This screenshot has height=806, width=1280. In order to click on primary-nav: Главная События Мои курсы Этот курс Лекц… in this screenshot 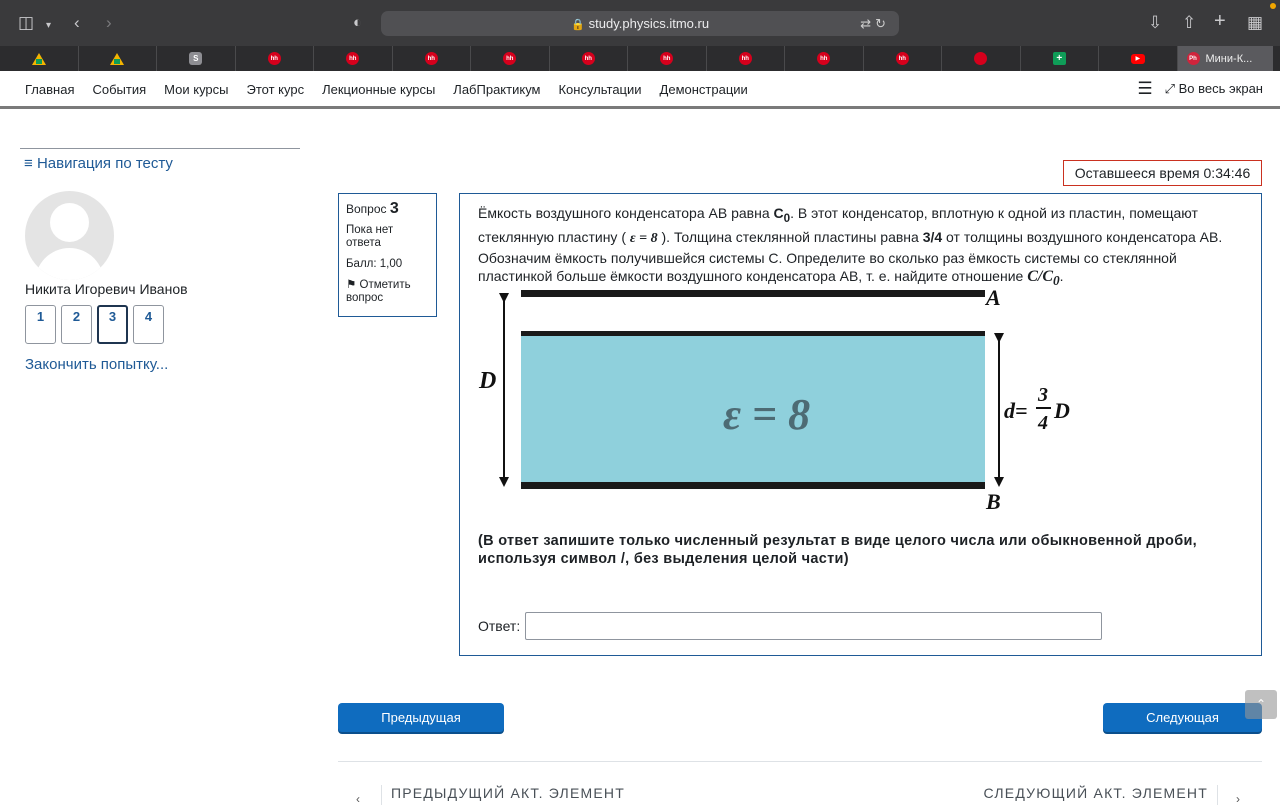, I will do `click(386, 89)`.